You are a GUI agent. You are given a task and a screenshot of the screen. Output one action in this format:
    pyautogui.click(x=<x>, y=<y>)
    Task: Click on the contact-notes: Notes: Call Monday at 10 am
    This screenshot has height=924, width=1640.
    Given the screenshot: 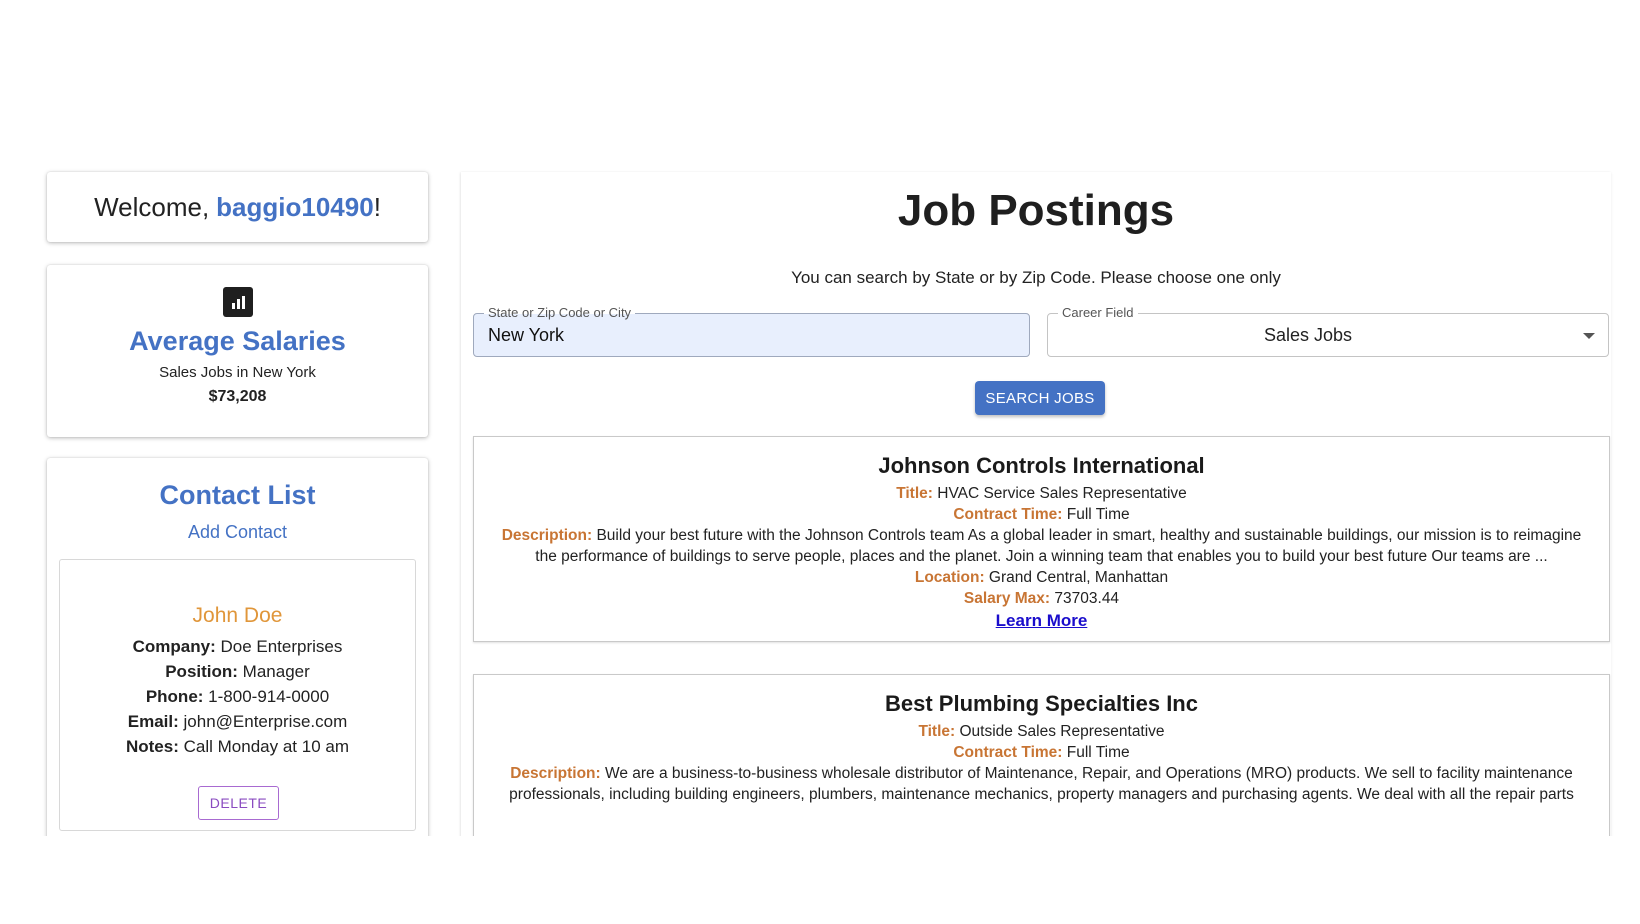 What is the action you would take?
    pyautogui.click(x=237, y=747)
    